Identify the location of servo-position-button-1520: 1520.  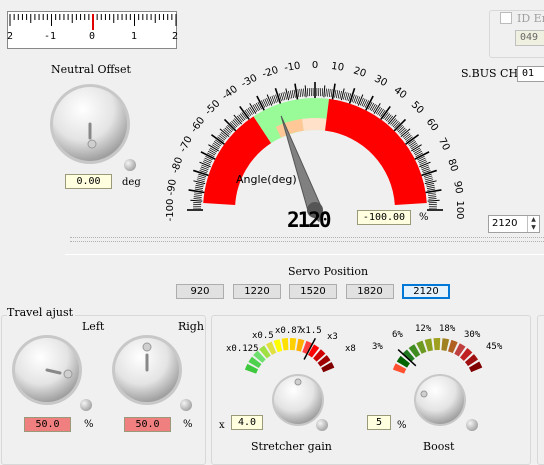
(313, 291).